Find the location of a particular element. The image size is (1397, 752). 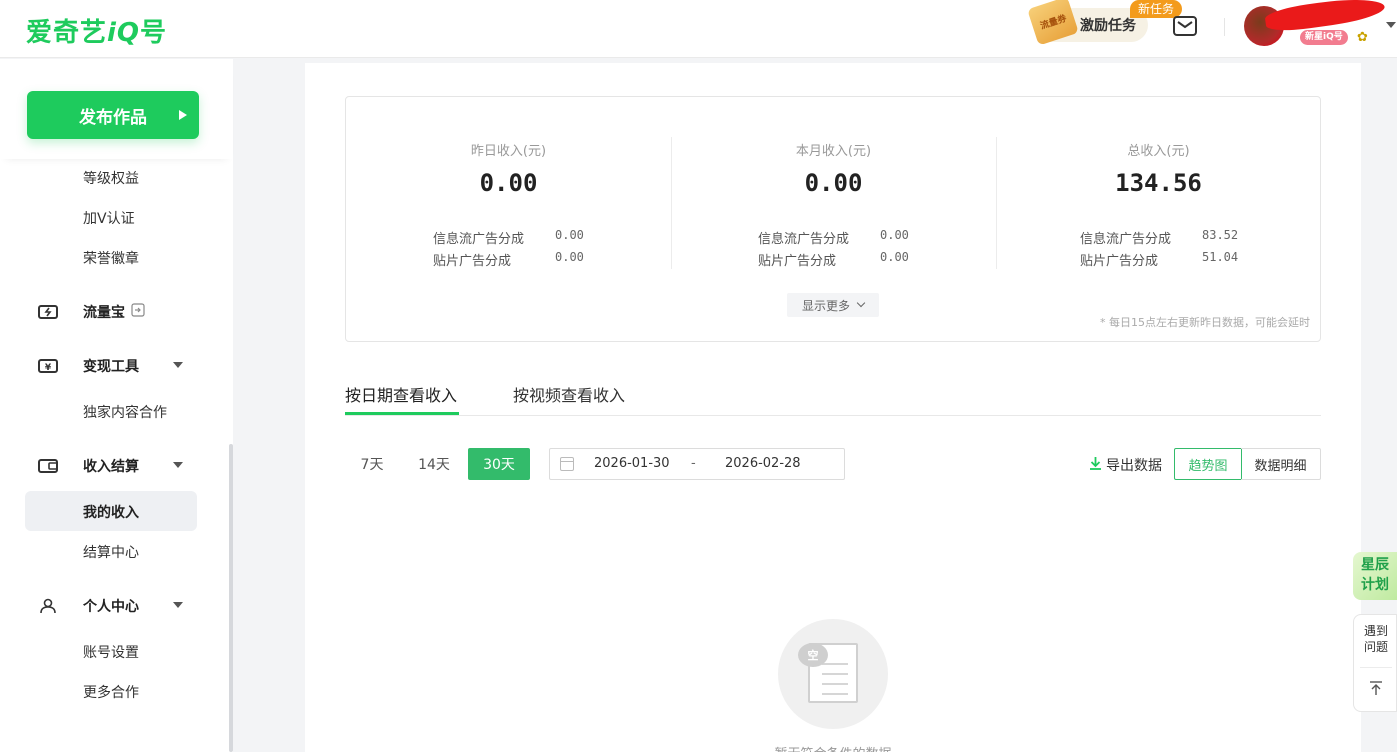

sidebar-group-liuliangbao: 流量宝 is located at coordinates (91, 312).